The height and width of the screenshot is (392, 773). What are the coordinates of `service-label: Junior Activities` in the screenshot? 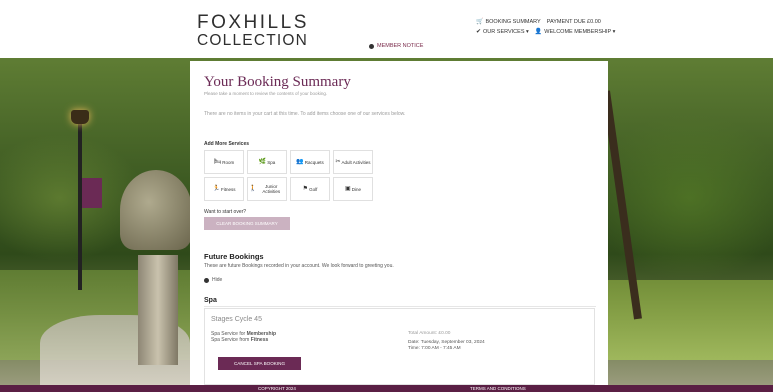 It's located at (271, 189).